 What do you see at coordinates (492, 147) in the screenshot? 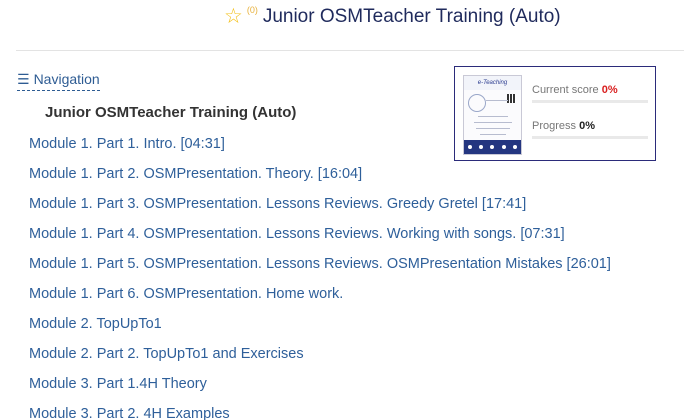
I see `thumbnail-footer` at bounding box center [492, 147].